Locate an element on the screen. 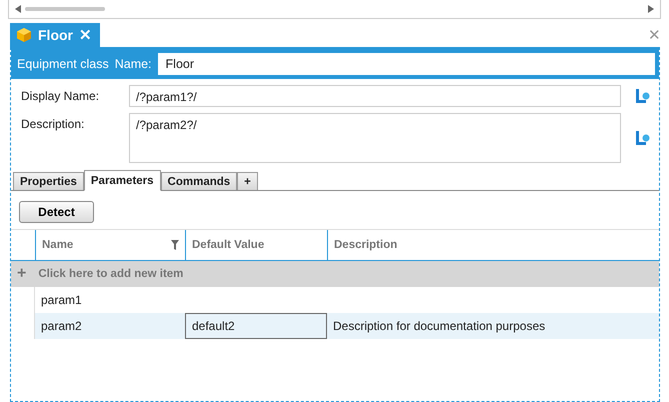  tab: Commands is located at coordinates (199, 181).